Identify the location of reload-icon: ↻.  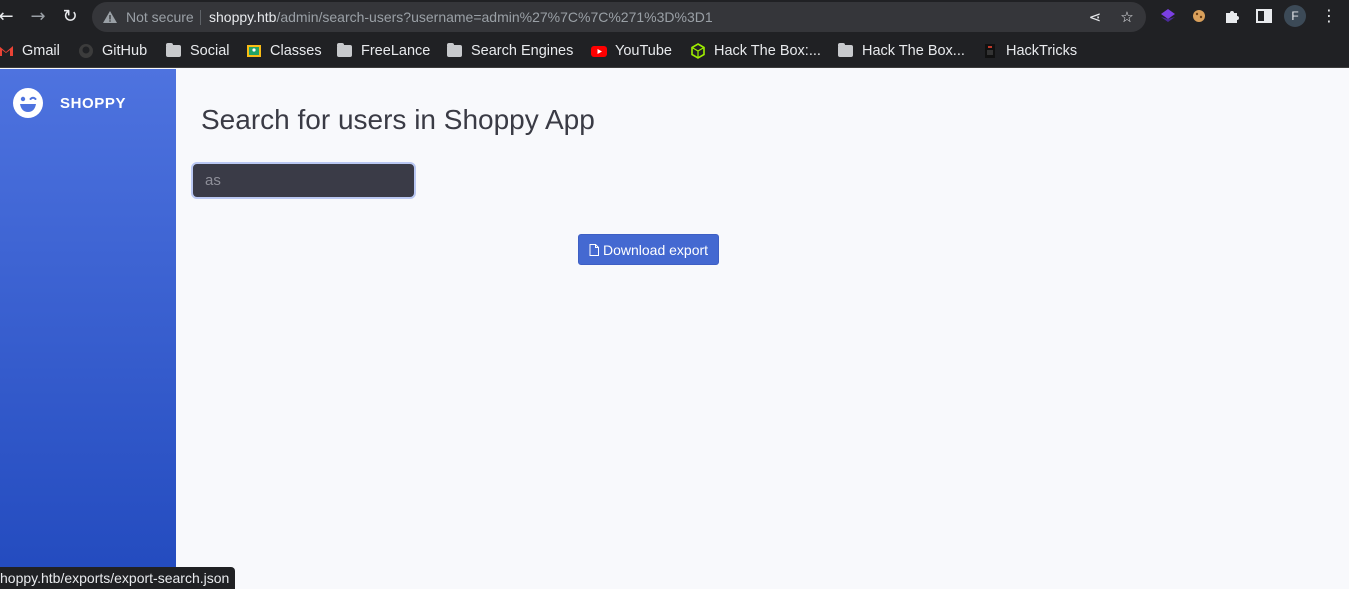
(70, 17).